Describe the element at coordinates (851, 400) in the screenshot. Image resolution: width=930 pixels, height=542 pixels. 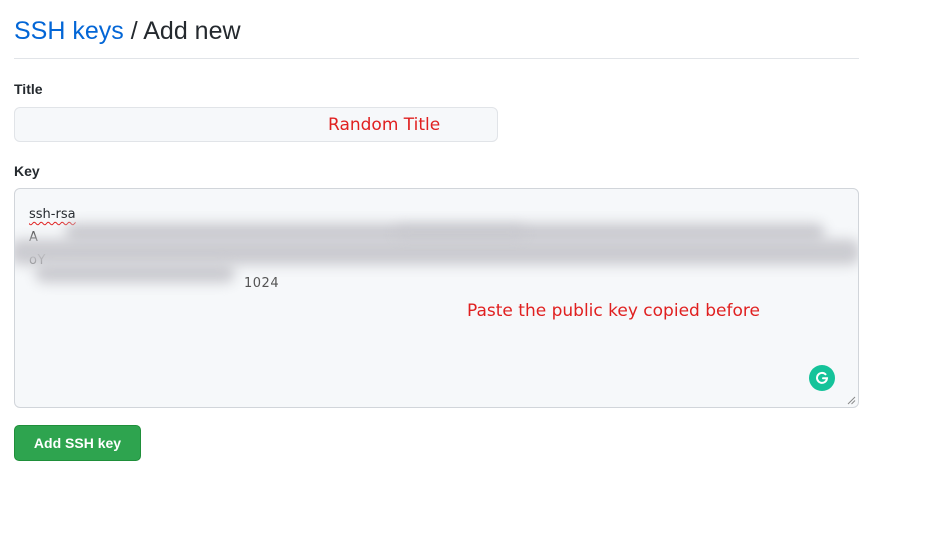
I see `resize-handle-icon` at that location.